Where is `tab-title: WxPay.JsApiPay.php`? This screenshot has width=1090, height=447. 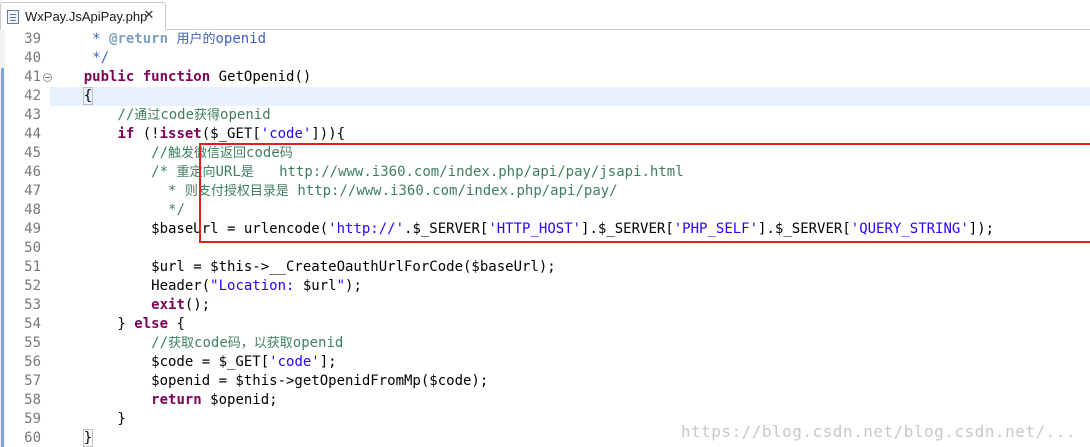
tab-title: WxPay.JsApiPay.php is located at coordinates (86, 16).